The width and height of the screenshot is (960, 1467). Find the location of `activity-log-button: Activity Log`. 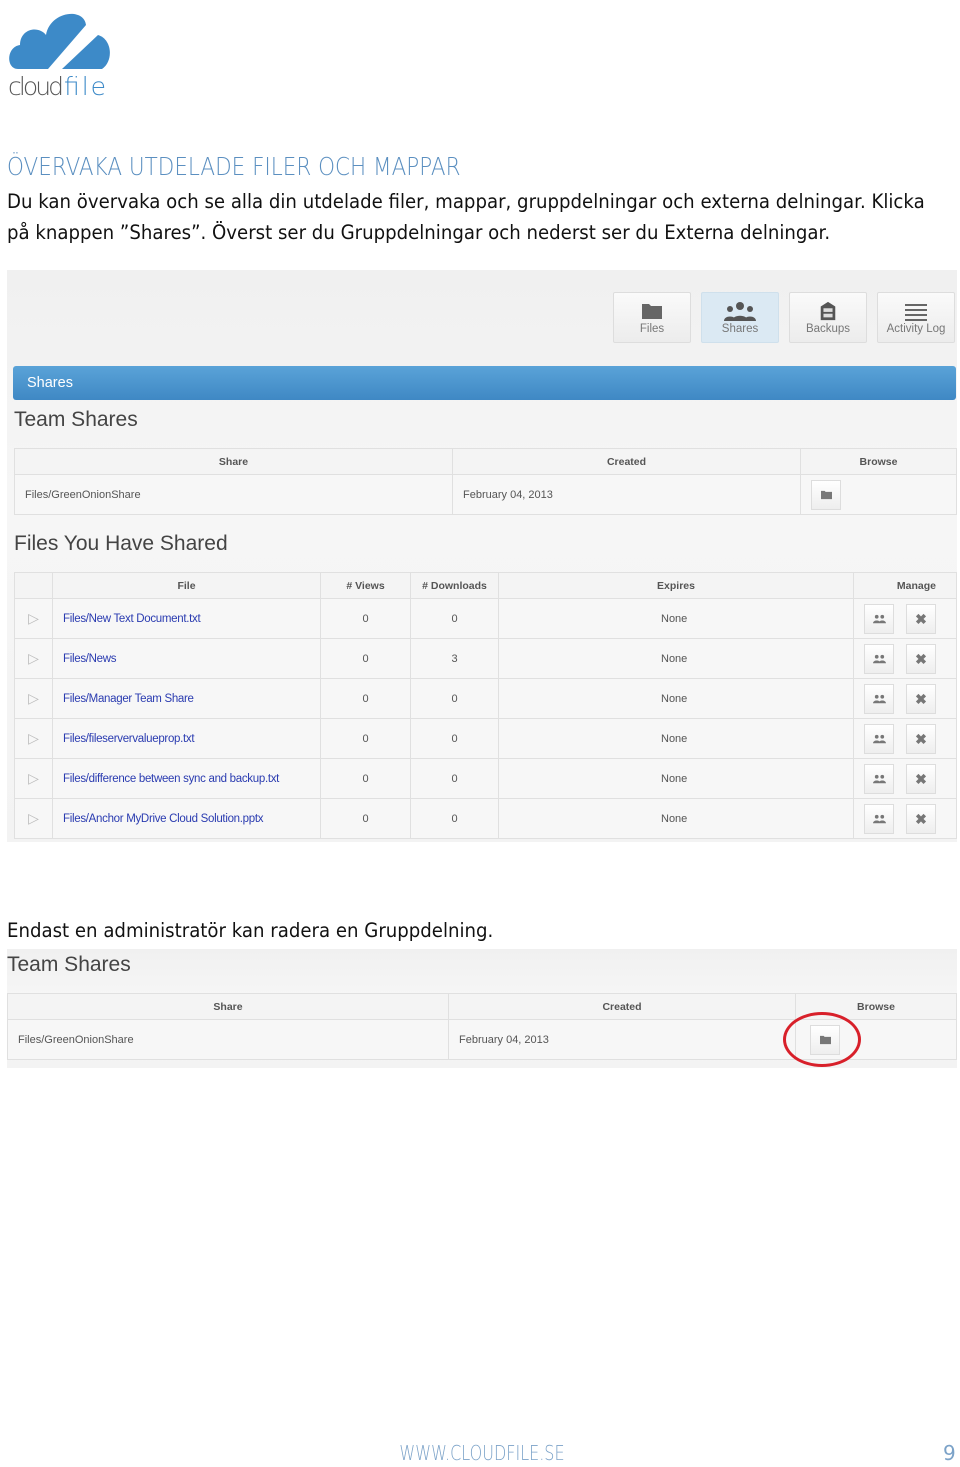

activity-log-button: Activity Log is located at coordinates (916, 317).